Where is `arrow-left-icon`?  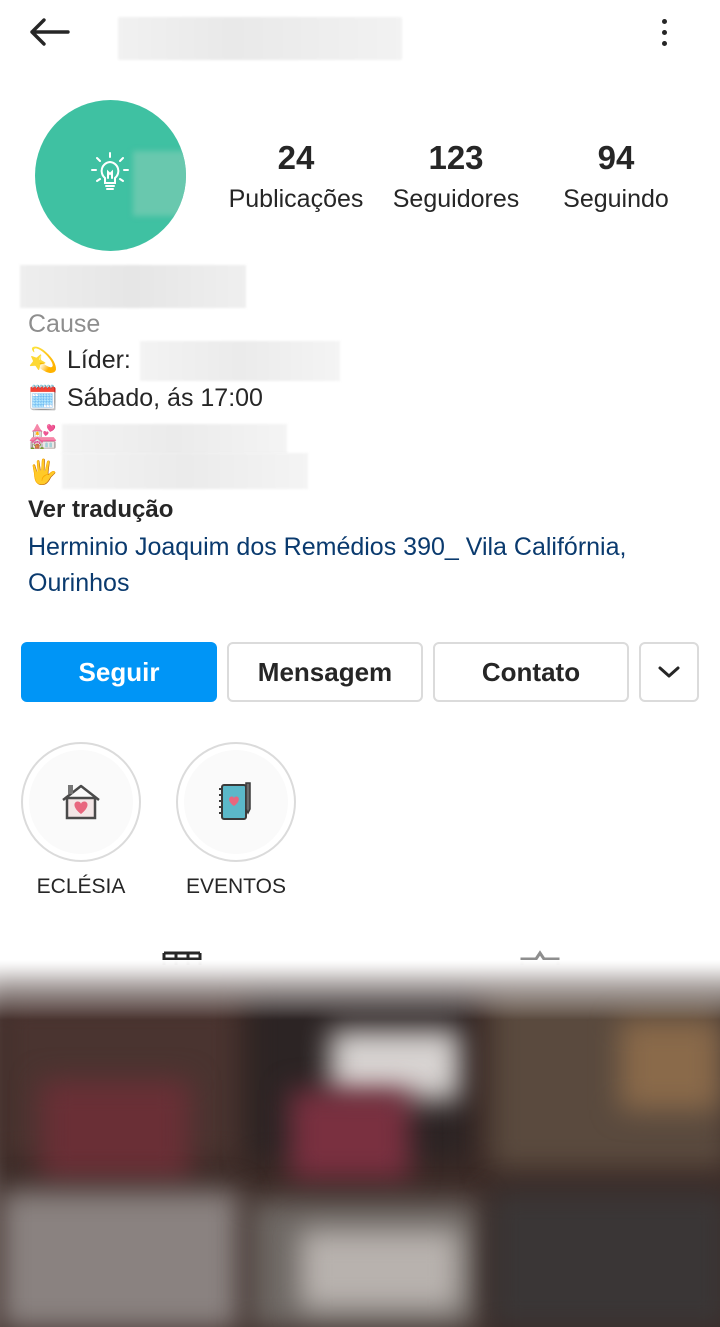
arrow-left-icon is located at coordinates (50, 32).